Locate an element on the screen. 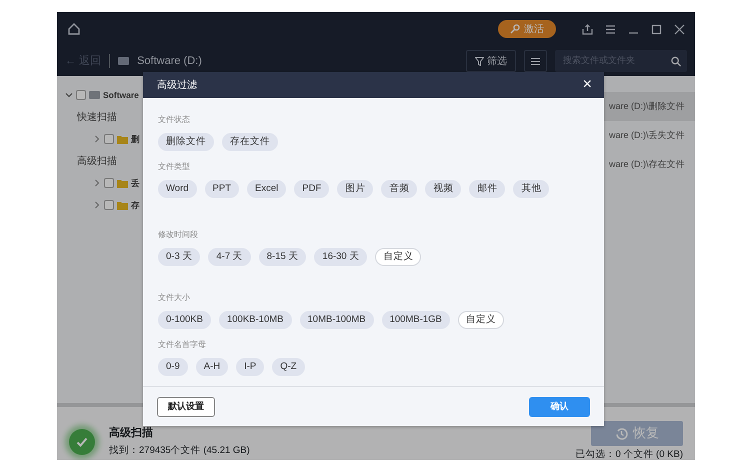  tree-item-label: 删 is located at coordinates (135, 139).